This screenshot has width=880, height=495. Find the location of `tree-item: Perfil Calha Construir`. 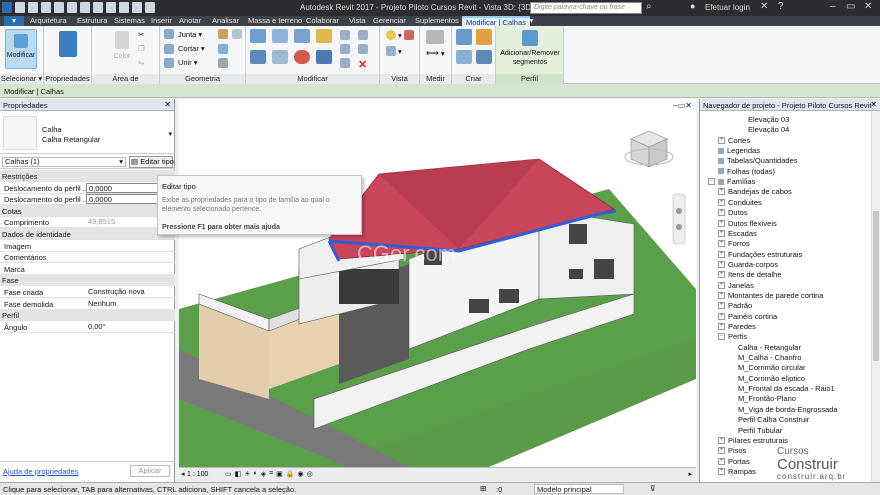

tree-item: Perfil Calha Construir is located at coordinates (768, 419).